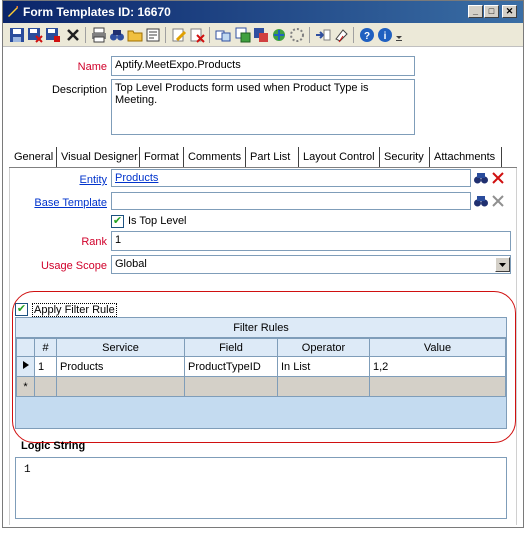 This screenshot has height=542, width=528. I want to click on open-folder-icon, so click(135, 35).